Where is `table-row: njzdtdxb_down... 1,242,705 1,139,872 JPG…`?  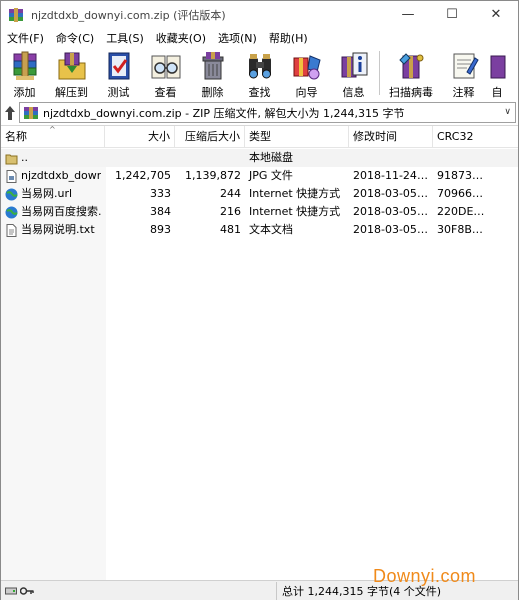 table-row: njzdtdxb_down... 1,242,705 1,139,872 JPG… is located at coordinates (259, 176).